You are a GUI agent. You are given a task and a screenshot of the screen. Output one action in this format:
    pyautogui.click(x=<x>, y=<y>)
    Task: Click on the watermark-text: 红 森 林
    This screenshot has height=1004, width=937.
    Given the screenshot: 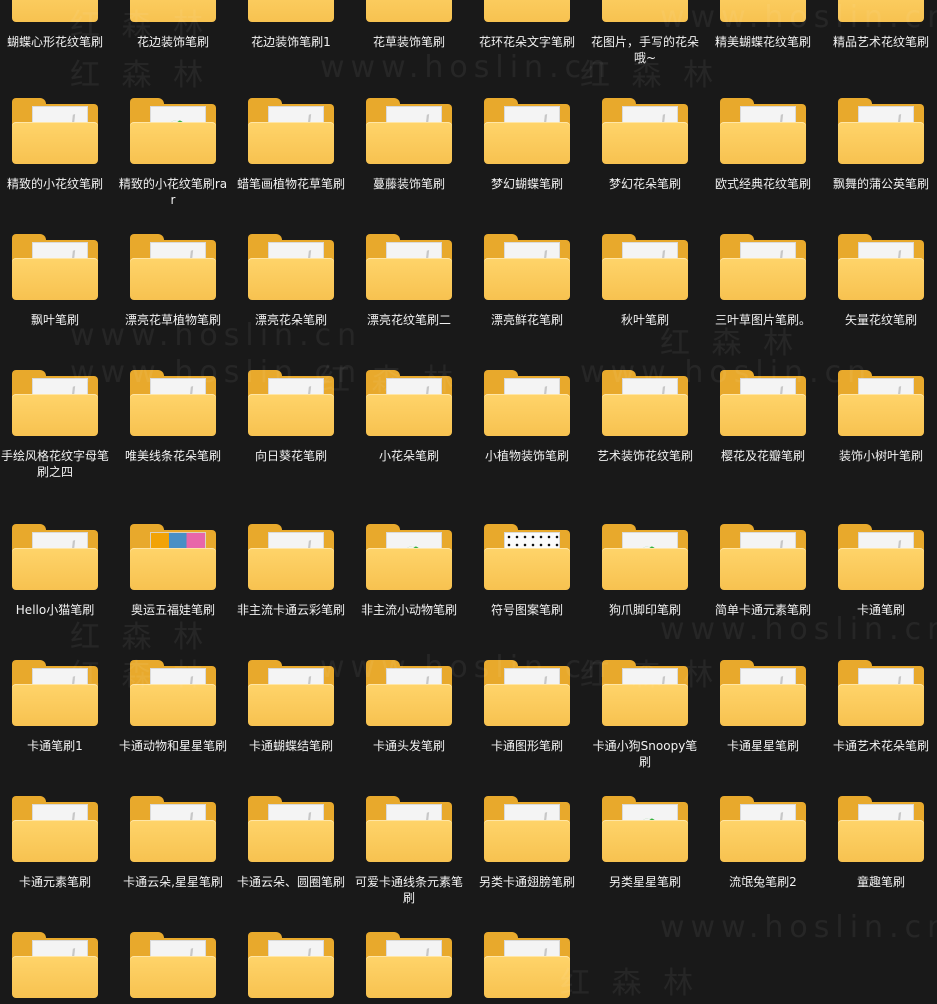 What is the action you would take?
    pyautogui.click(x=140, y=637)
    